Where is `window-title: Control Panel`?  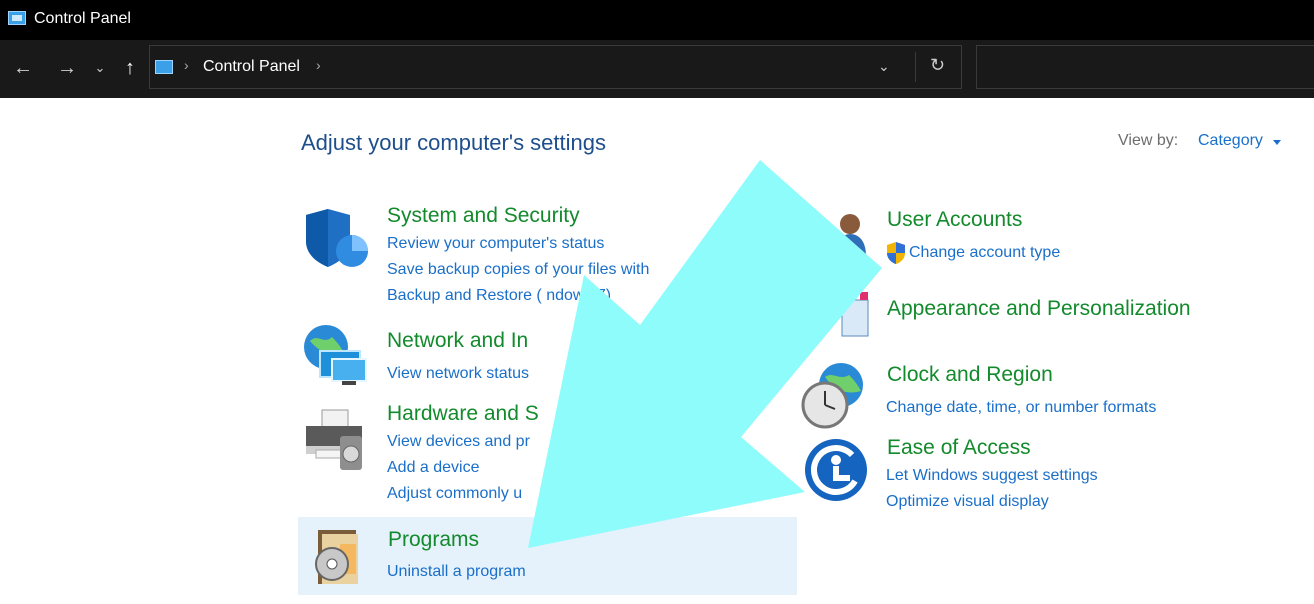
window-title: Control Panel is located at coordinates (82, 18).